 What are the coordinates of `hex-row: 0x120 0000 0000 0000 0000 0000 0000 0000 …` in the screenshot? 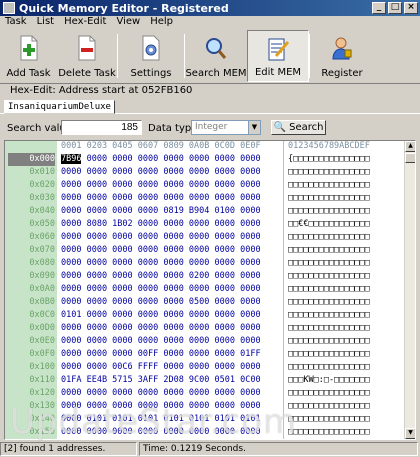 It's located at (204, 393).